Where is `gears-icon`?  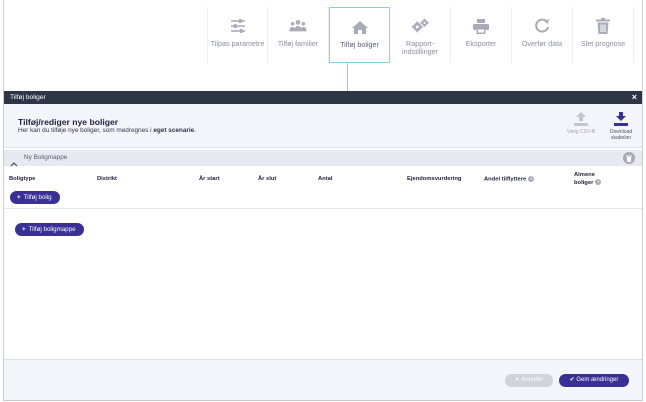 gears-icon is located at coordinates (420, 26).